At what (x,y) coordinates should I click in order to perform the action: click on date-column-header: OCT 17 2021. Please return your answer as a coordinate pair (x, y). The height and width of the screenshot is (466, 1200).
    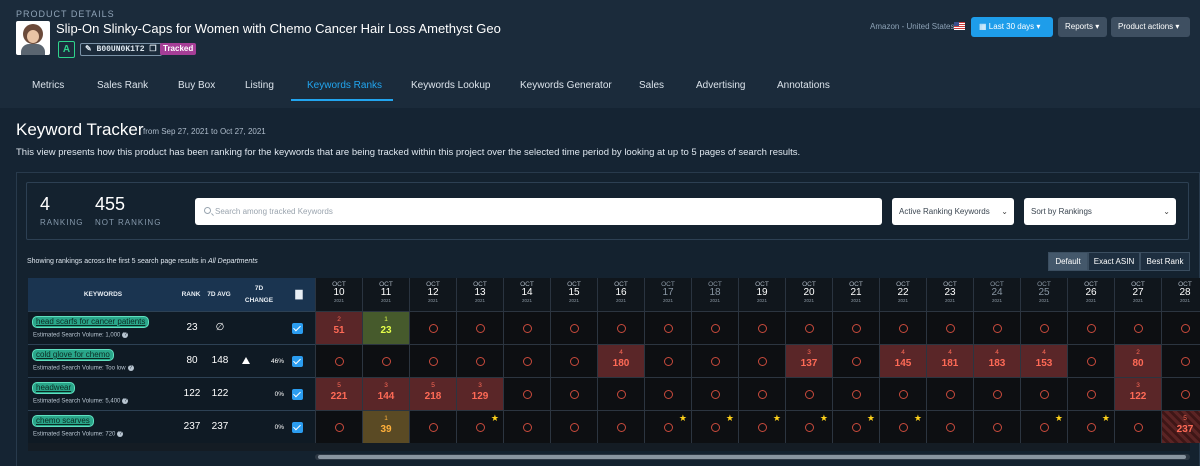
    Looking at the image, I should click on (667, 294).